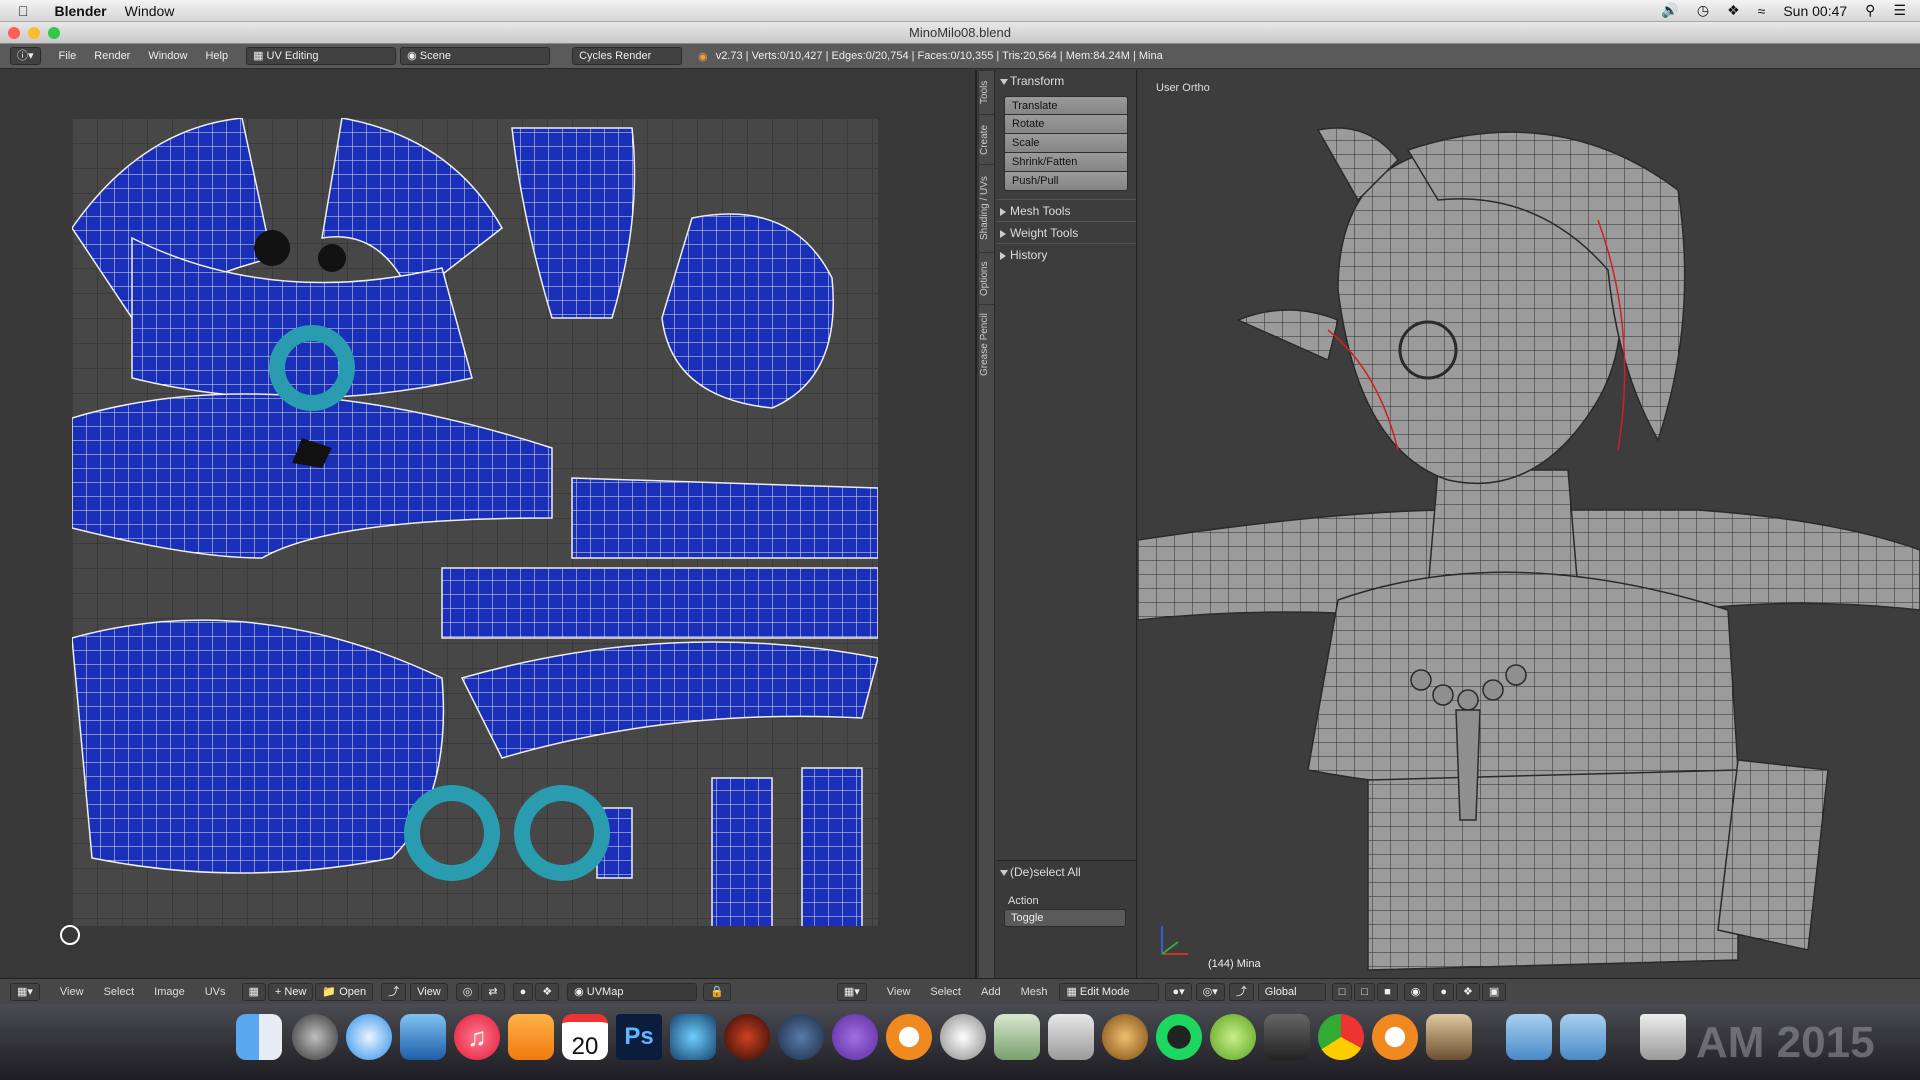  What do you see at coordinates (1066, 181) in the screenshot?
I see `push-pull-button: Push/Pull` at bounding box center [1066, 181].